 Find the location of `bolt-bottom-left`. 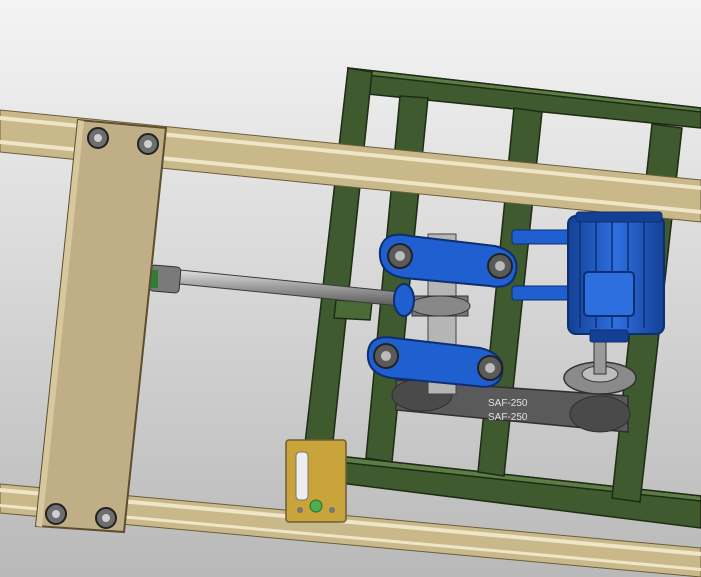

bolt-bottom-left is located at coordinates (56, 514).